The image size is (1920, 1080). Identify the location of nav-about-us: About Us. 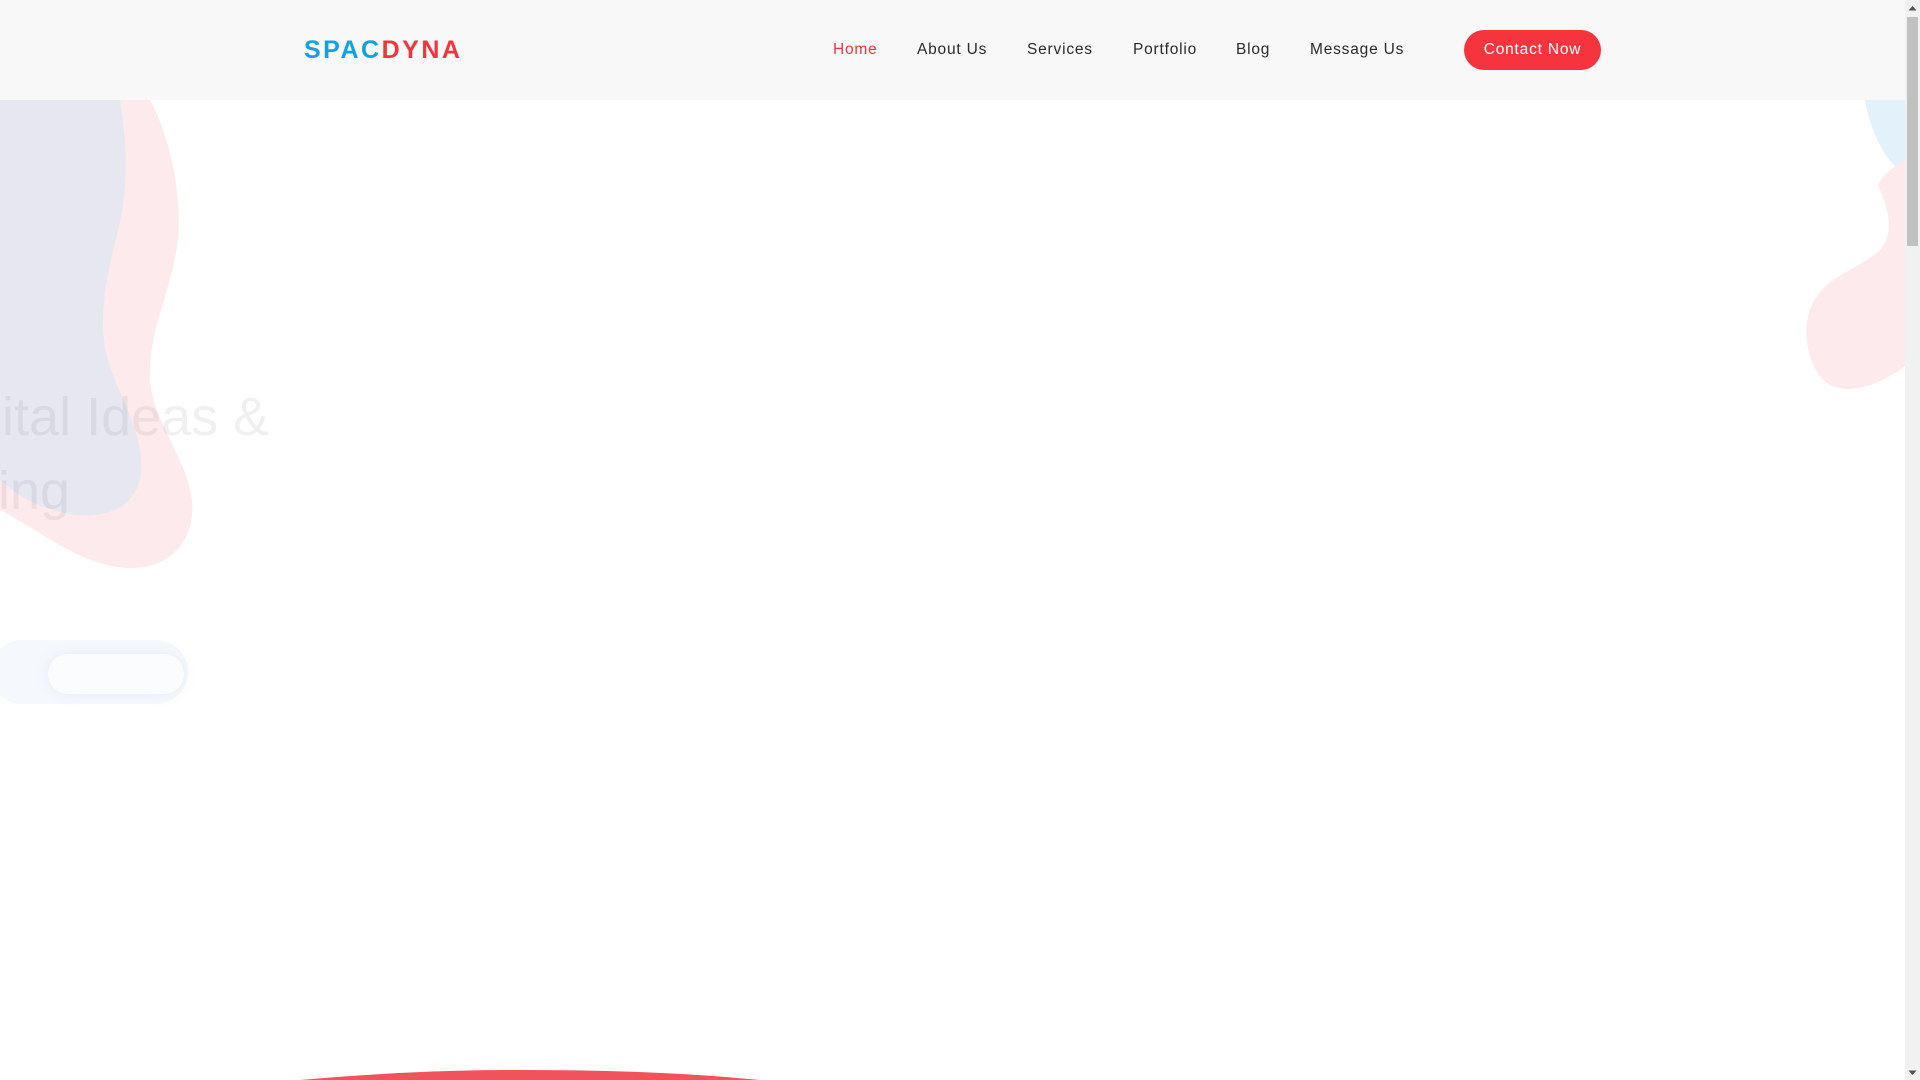
(952, 50).